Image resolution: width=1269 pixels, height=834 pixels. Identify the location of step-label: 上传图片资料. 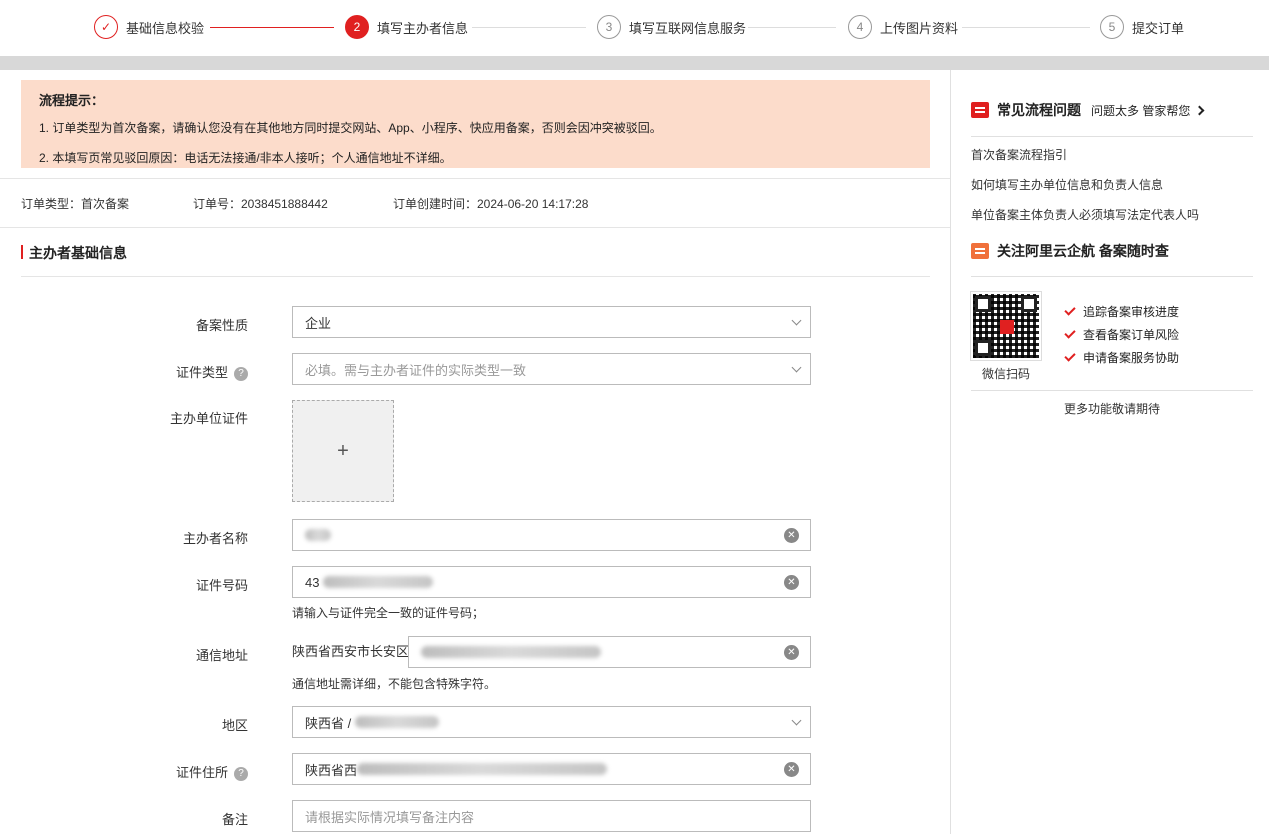
(919, 28).